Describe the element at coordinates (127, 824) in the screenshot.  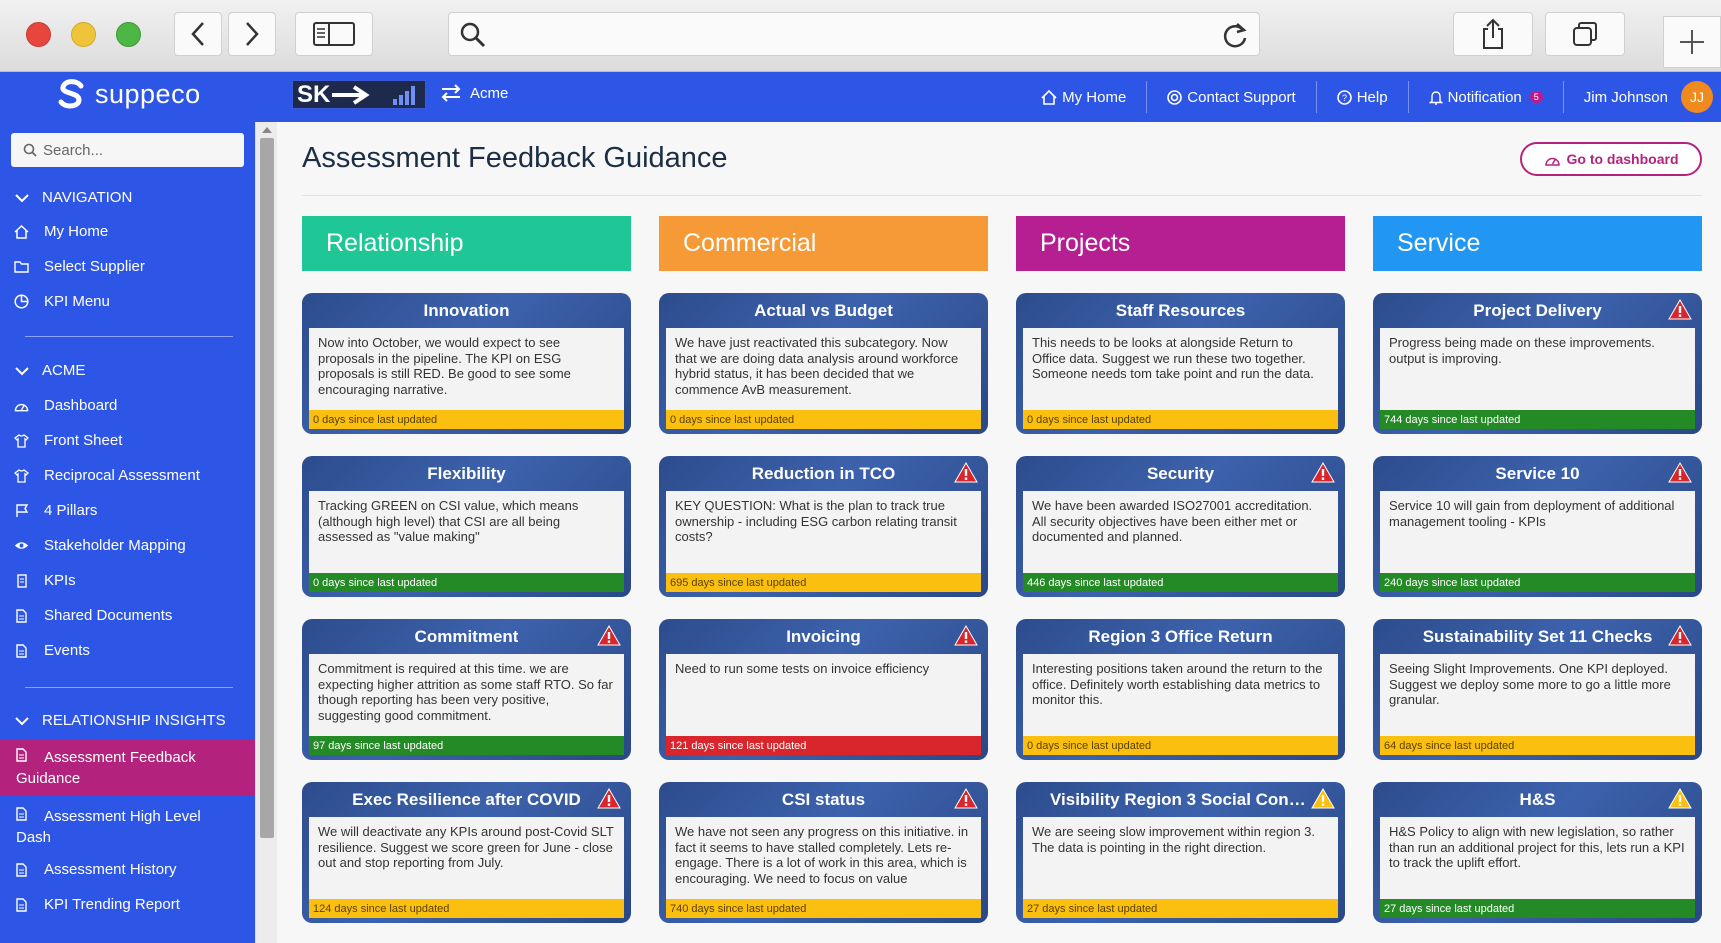
I see `sidebar-item-assessment-high-level-dash: Assessment High Level Dash` at that location.